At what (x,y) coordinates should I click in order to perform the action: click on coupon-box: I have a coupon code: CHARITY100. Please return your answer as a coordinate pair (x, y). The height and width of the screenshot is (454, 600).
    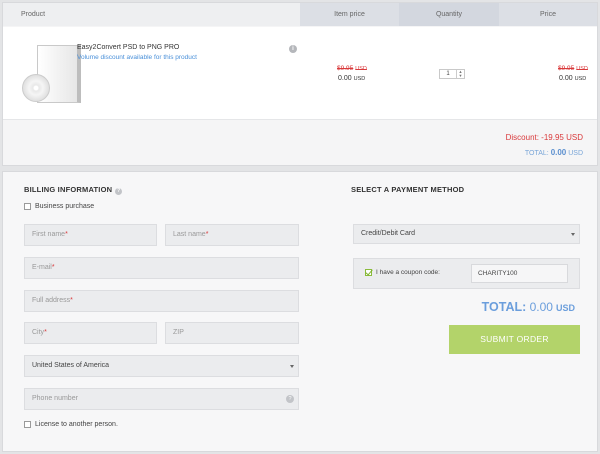
    Looking at the image, I should click on (466, 273).